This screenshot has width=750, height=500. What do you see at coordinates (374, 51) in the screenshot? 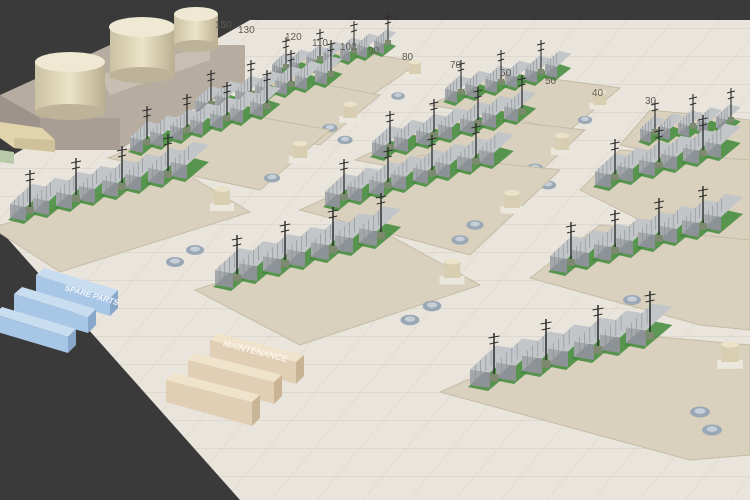
I see `row-marker: 90` at bounding box center [374, 51].